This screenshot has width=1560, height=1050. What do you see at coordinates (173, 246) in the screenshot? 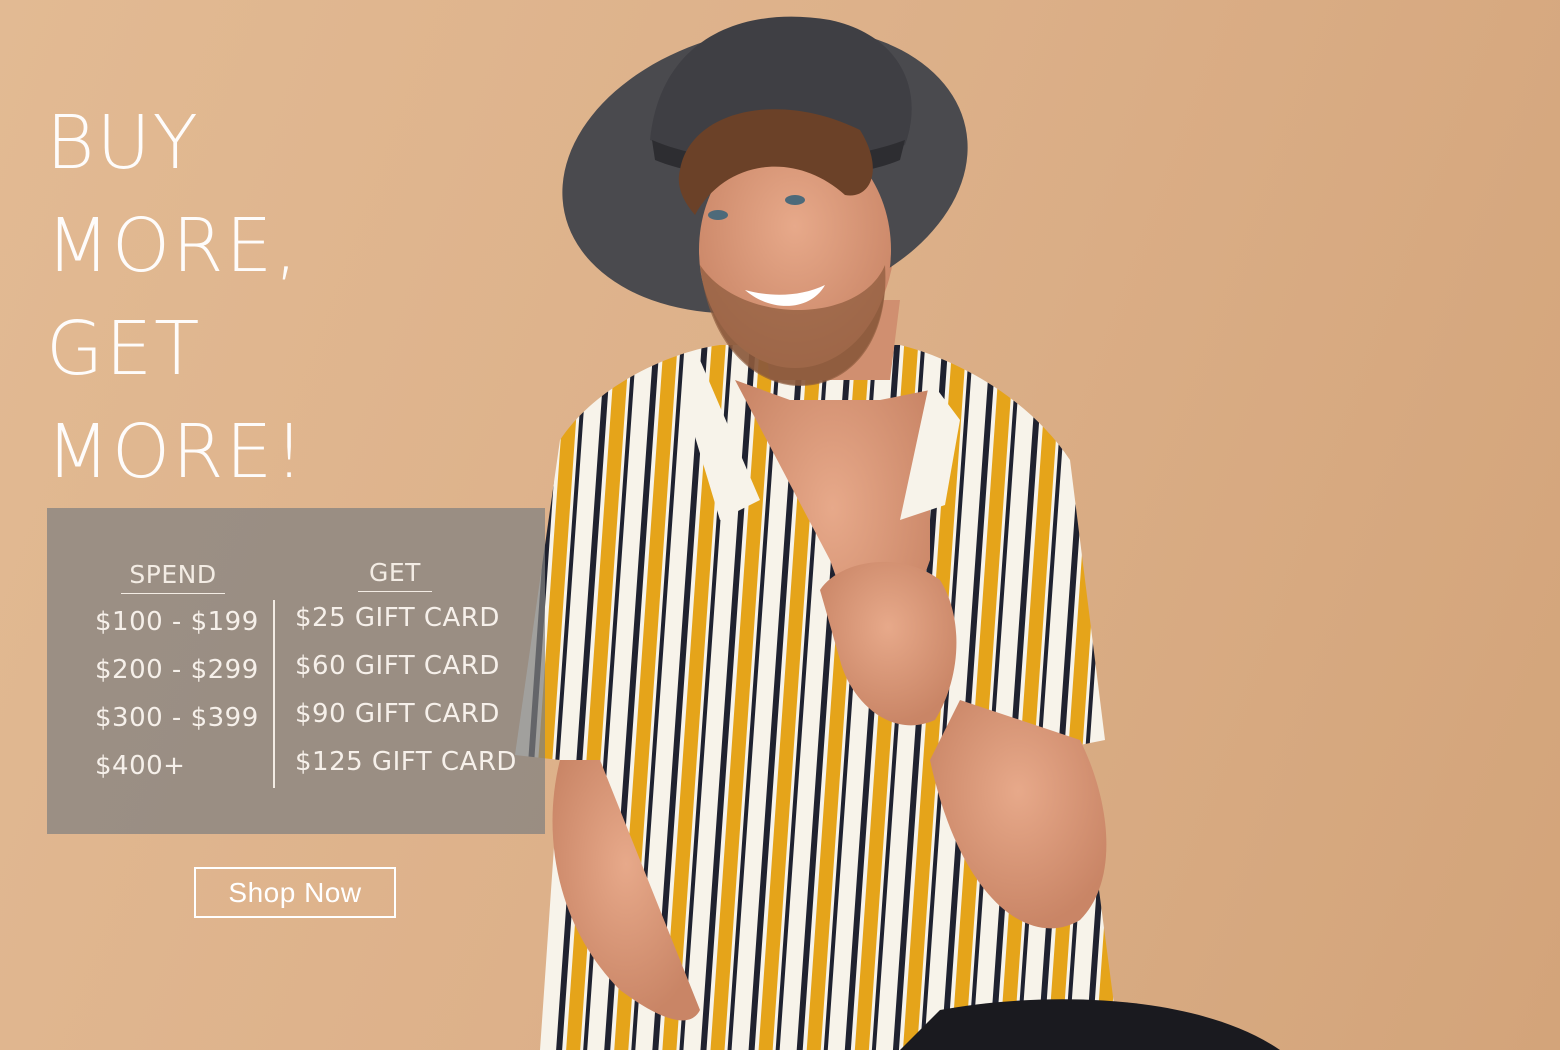
I see `headline-line: MORE,` at bounding box center [173, 246].